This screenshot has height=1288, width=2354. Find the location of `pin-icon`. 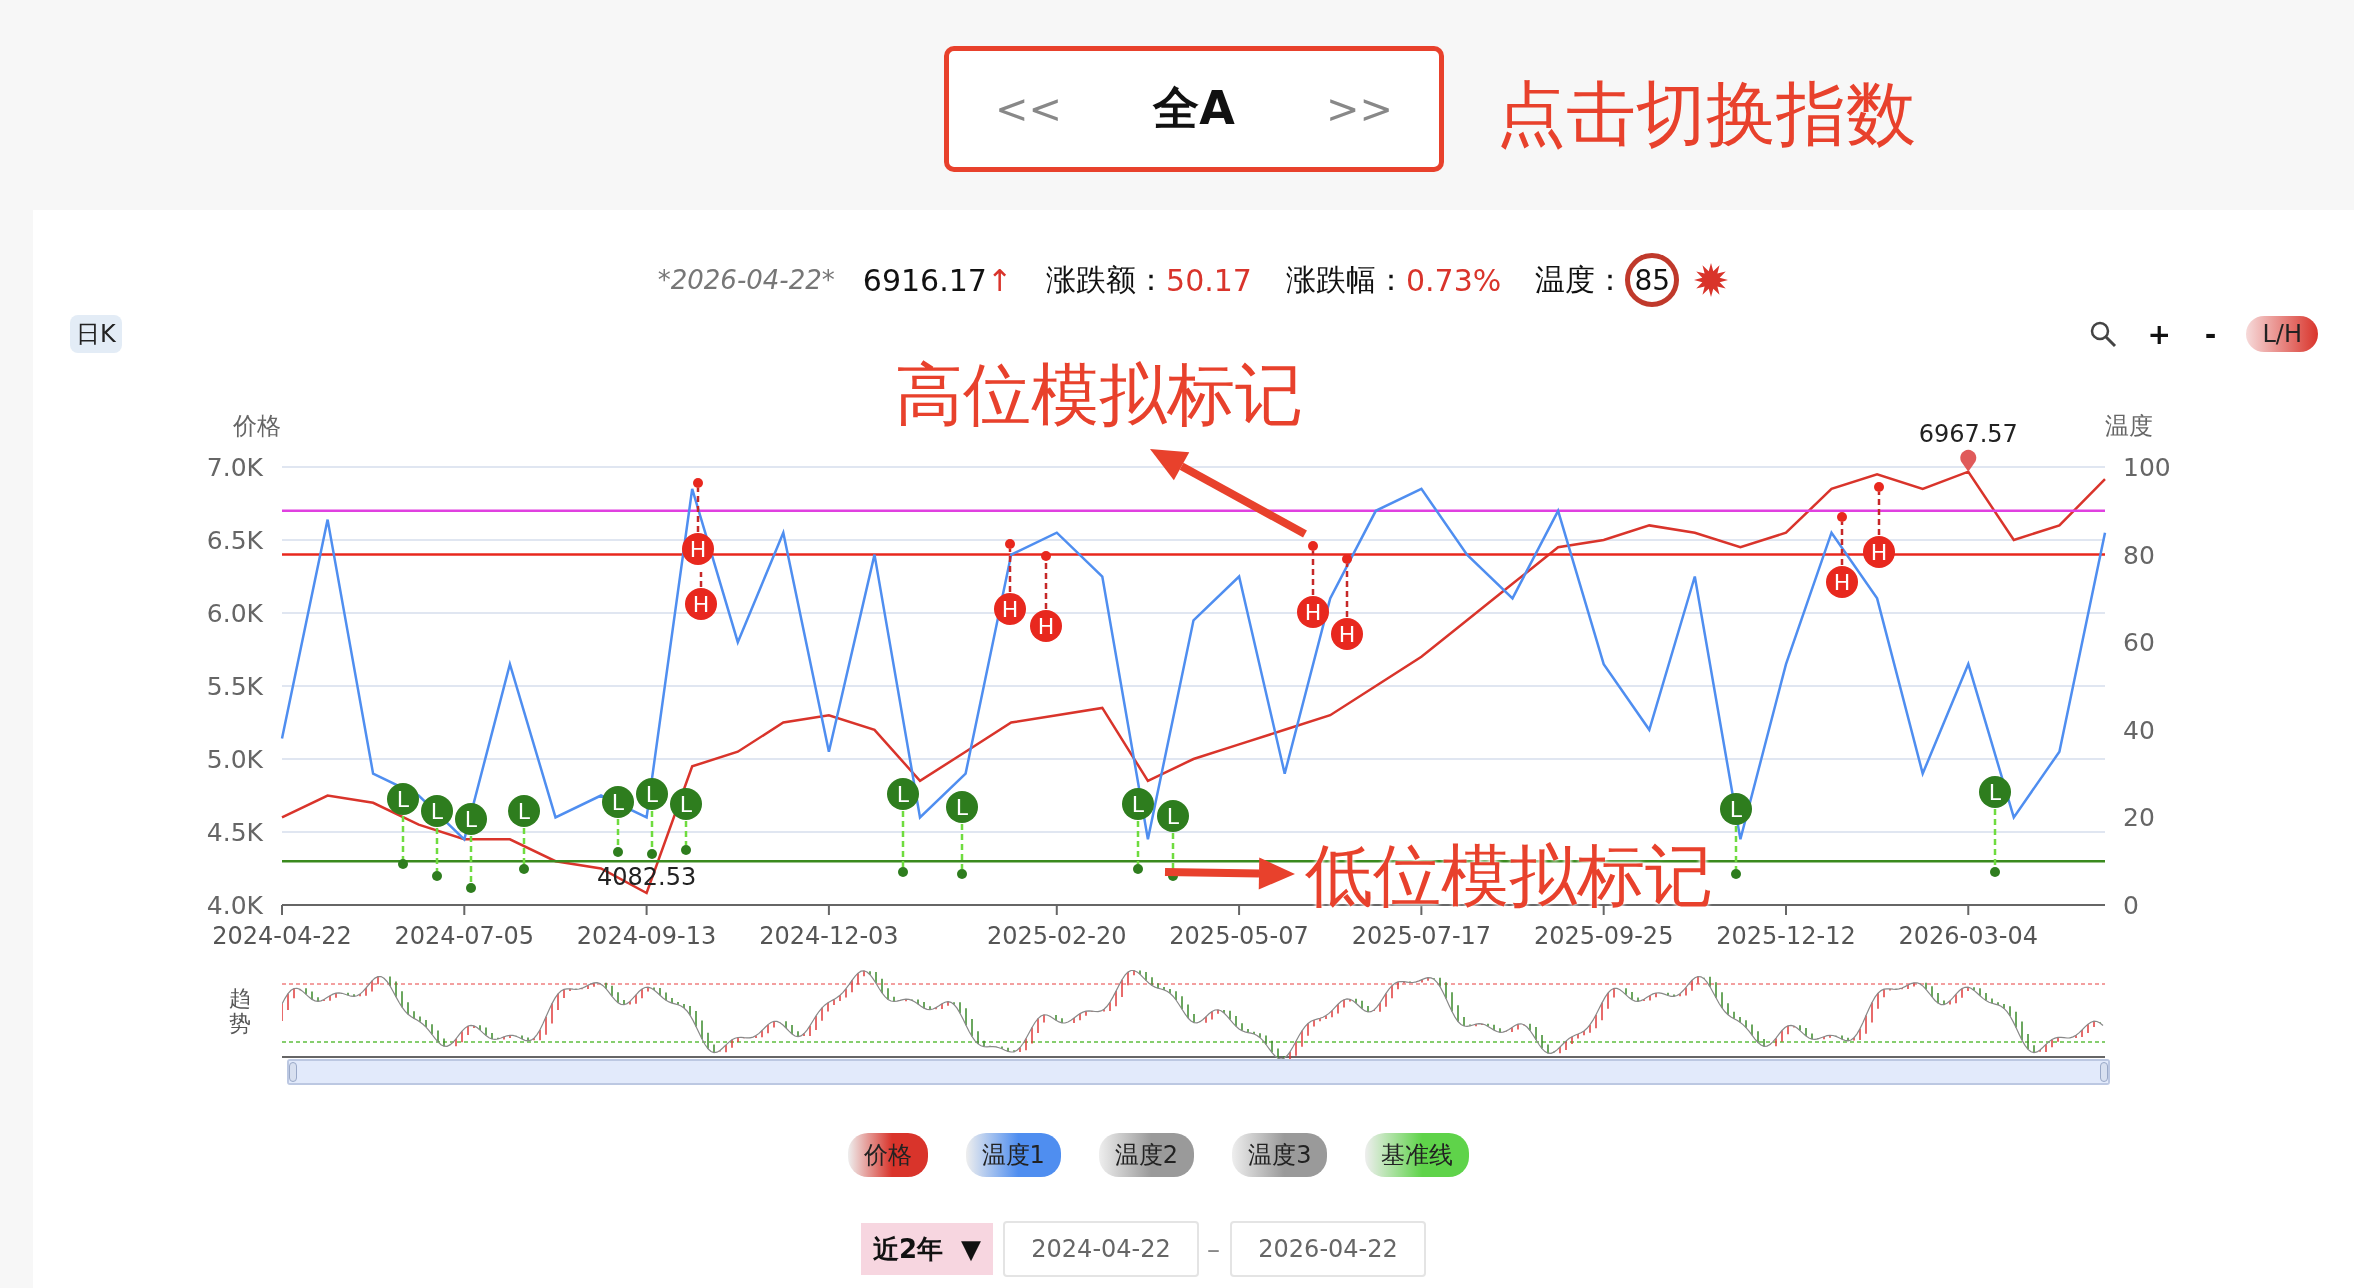

pin-icon is located at coordinates (1968, 460).